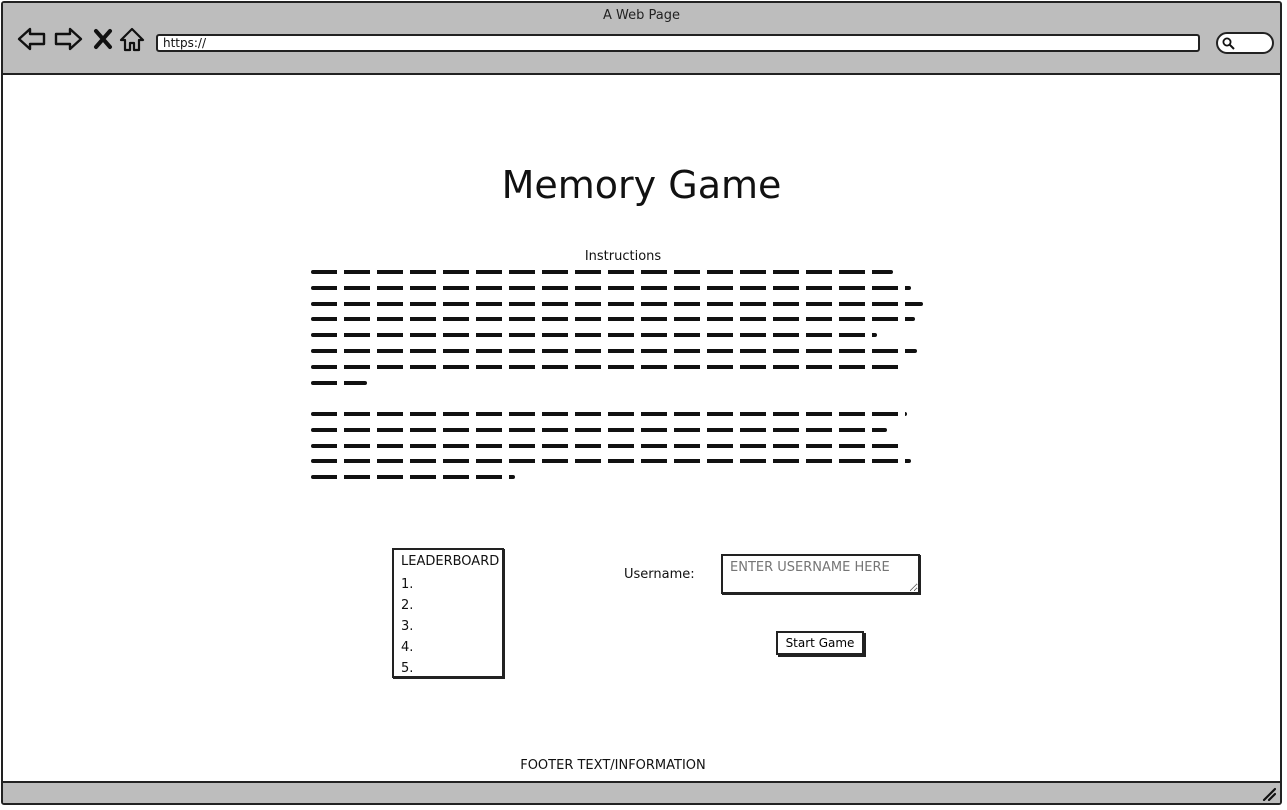  What do you see at coordinates (103, 39) in the screenshot?
I see `close-x-icon` at bounding box center [103, 39].